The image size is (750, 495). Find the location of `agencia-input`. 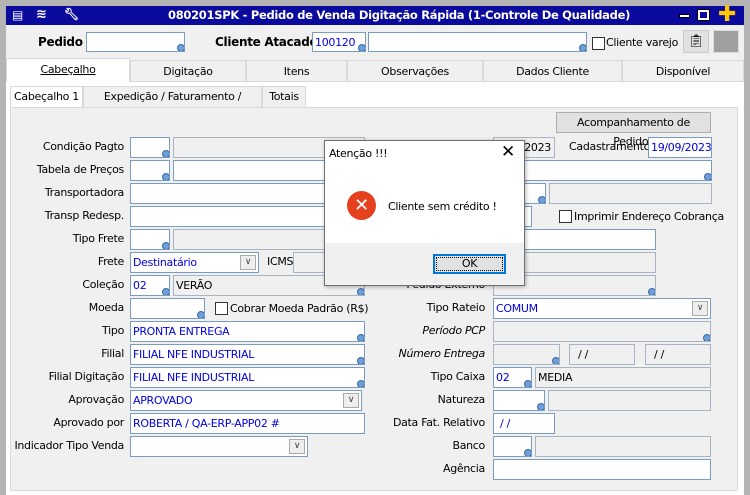

agencia-input is located at coordinates (602, 469).